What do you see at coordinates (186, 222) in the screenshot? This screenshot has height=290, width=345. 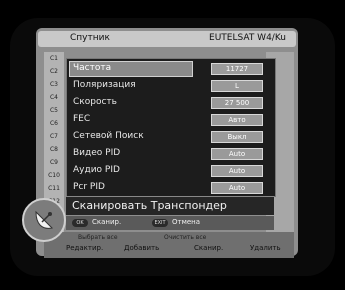 I see `exit-help-label: Отмена` at bounding box center [186, 222].